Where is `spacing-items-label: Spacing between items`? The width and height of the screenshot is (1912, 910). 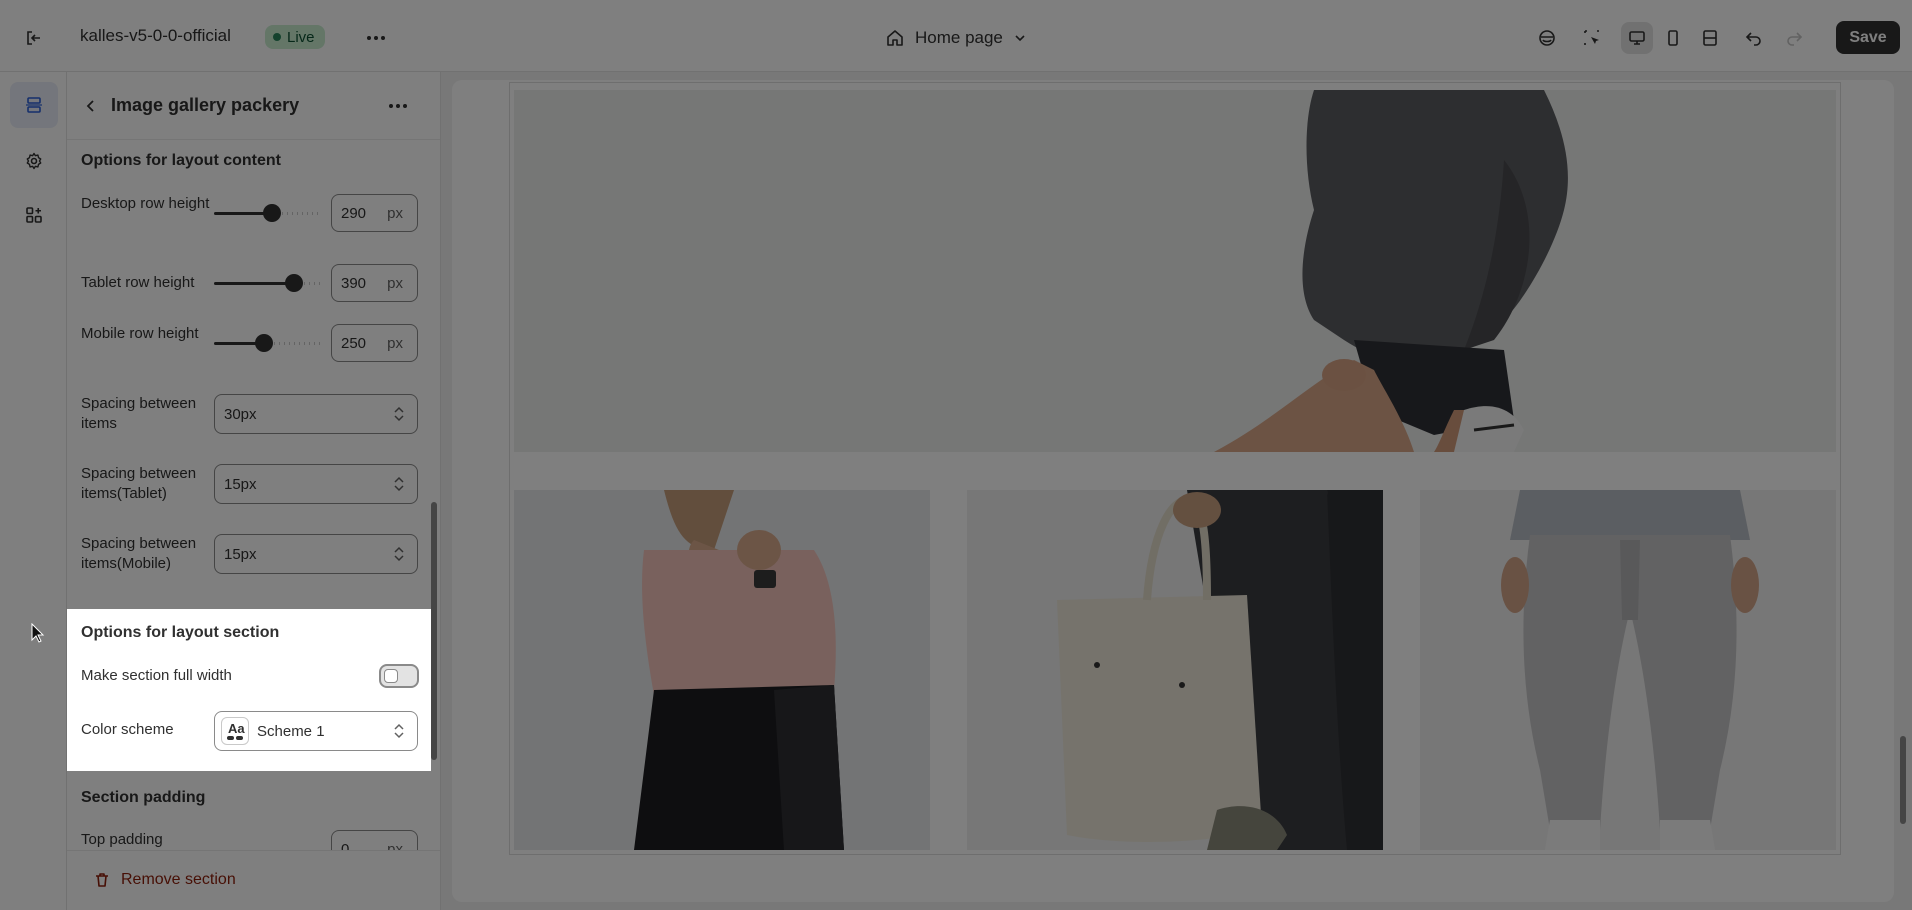 spacing-items-label: Spacing between items is located at coordinates (139, 413).